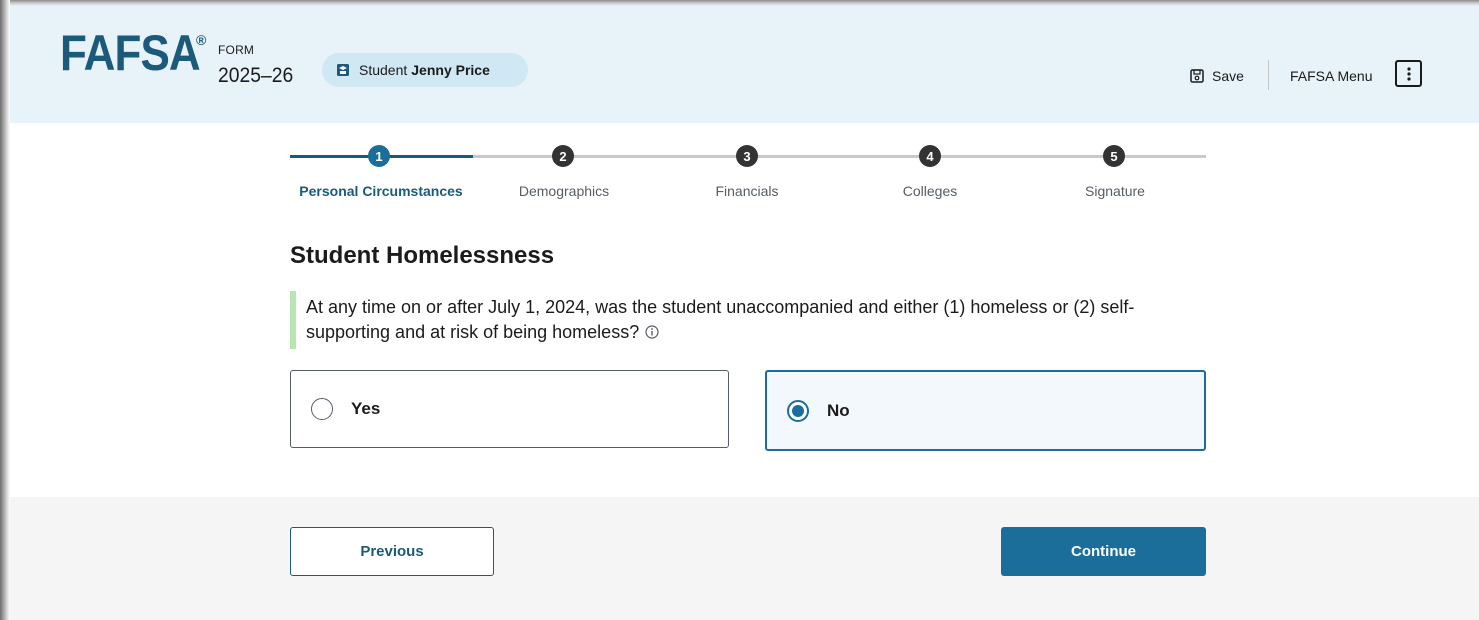 This screenshot has height=620, width=1479. I want to click on save-button: Save, so click(1217, 76).